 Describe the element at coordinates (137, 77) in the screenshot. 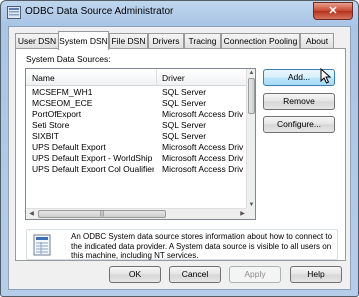

I see `list-header: Name Driver` at that location.